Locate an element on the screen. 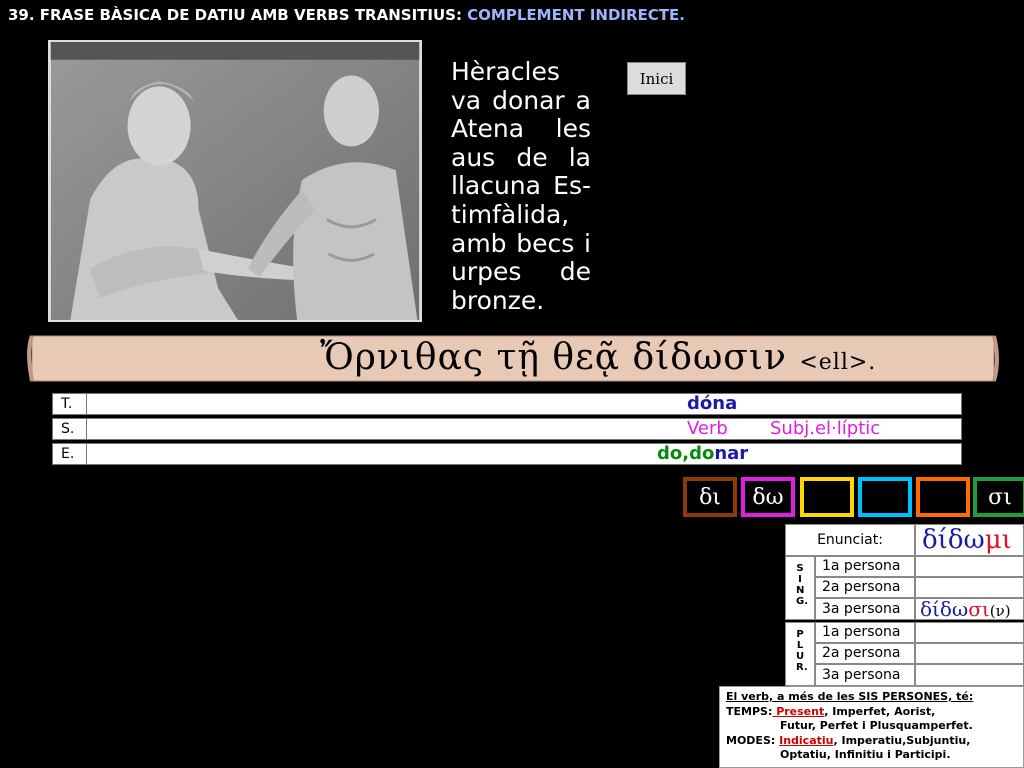  sing-1-label: 1a persona is located at coordinates (865, 566).